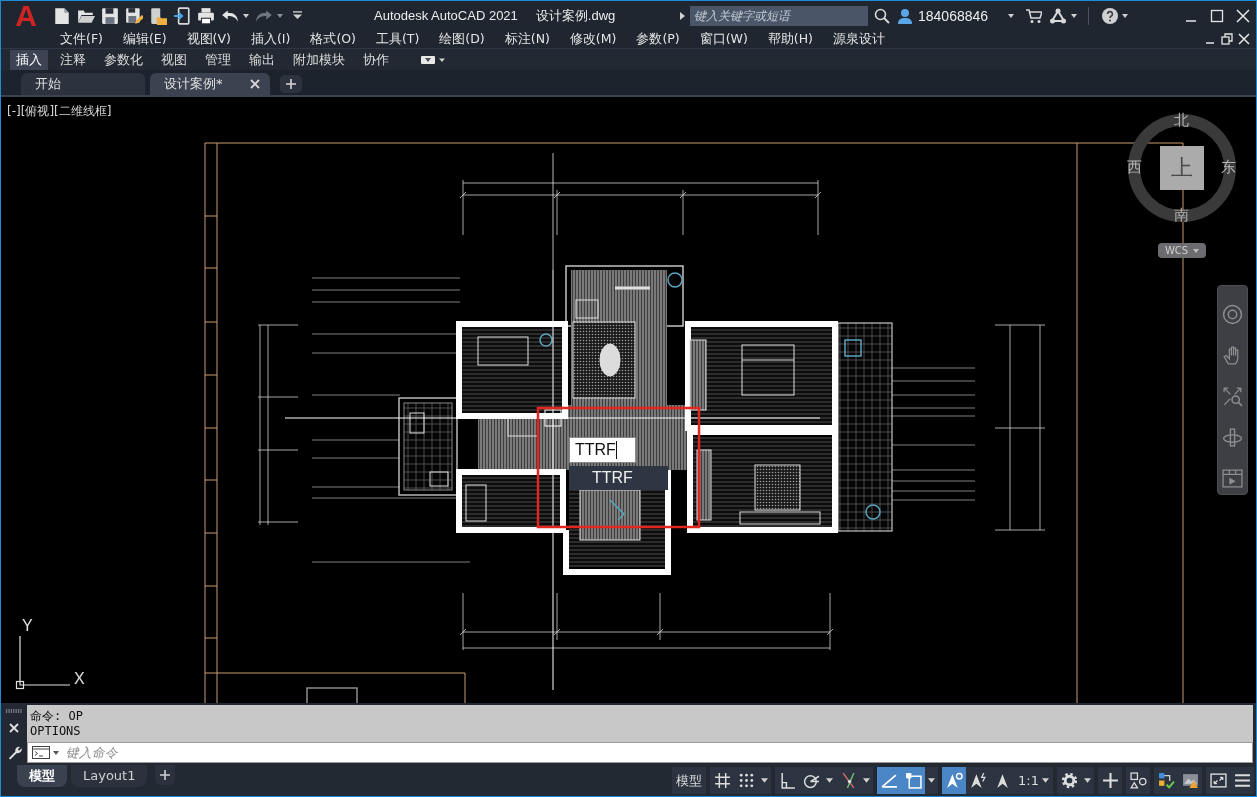 The image size is (1257, 797). I want to click on isolate-objects-button, so click(1138, 780).